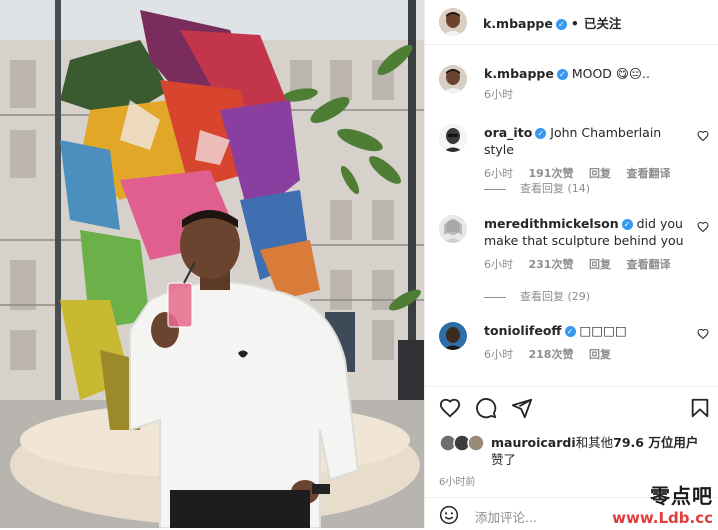 The height and width of the screenshot is (530, 718). I want to click on comment-username: ora_ito, so click(508, 132).